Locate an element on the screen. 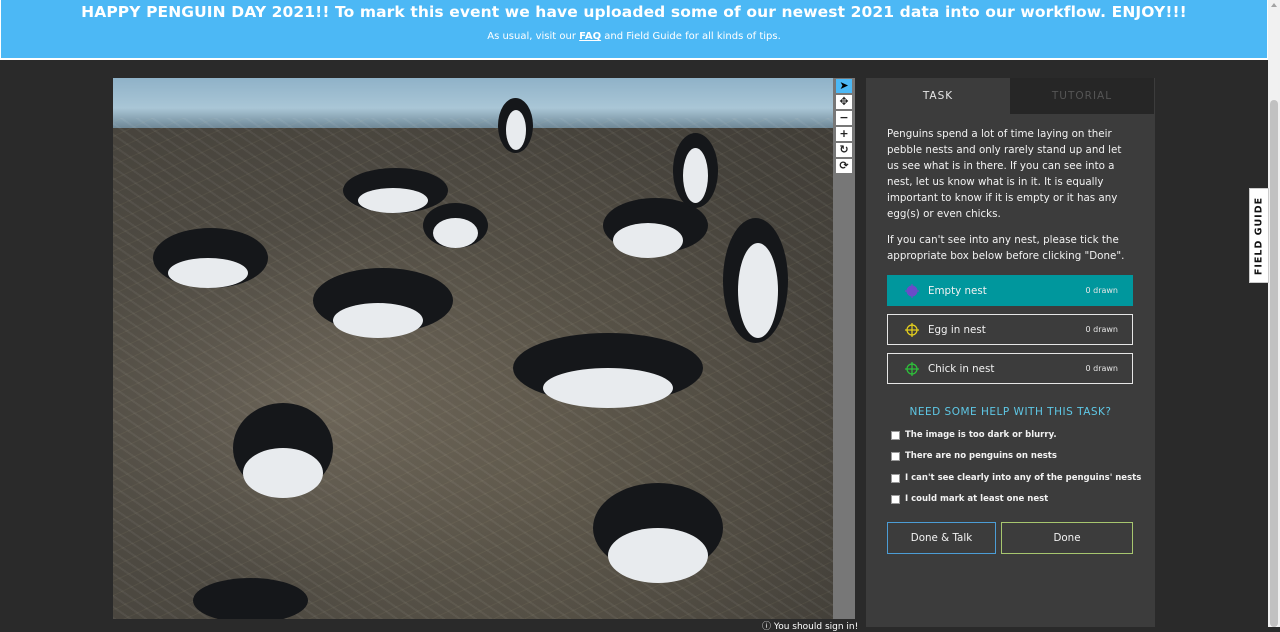 Image resolution: width=1280 pixels, height=632 pixels. checkbox-label: There are no penguins on nests is located at coordinates (981, 456).